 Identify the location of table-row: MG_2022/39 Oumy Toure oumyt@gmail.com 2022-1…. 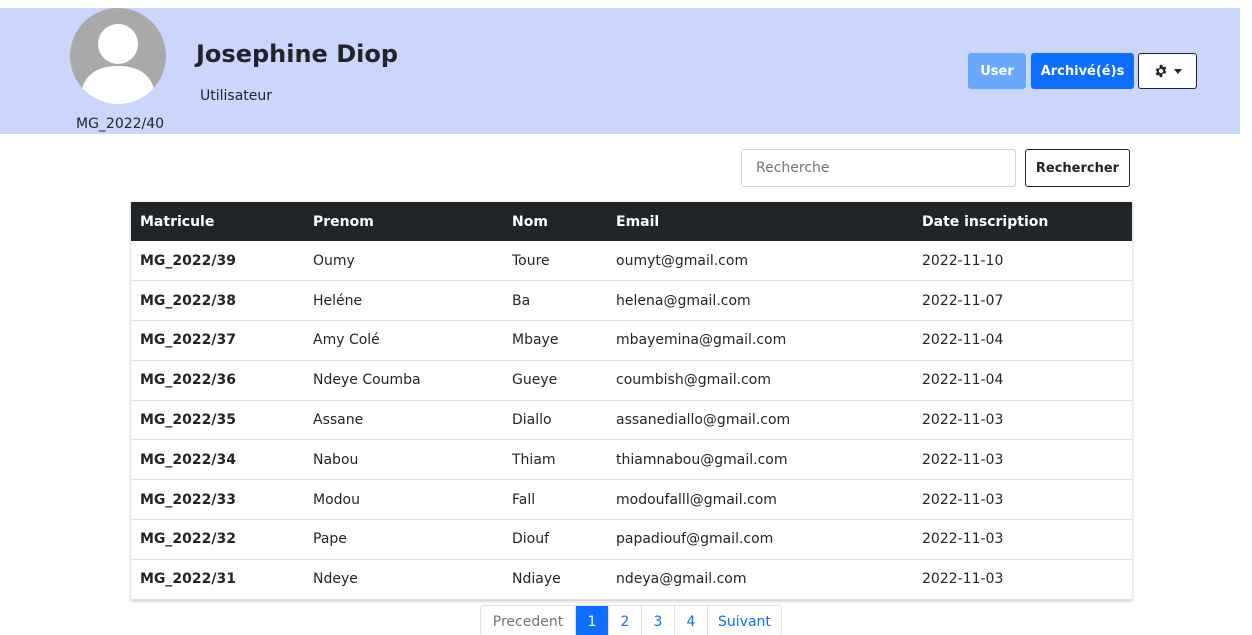
(631, 261).